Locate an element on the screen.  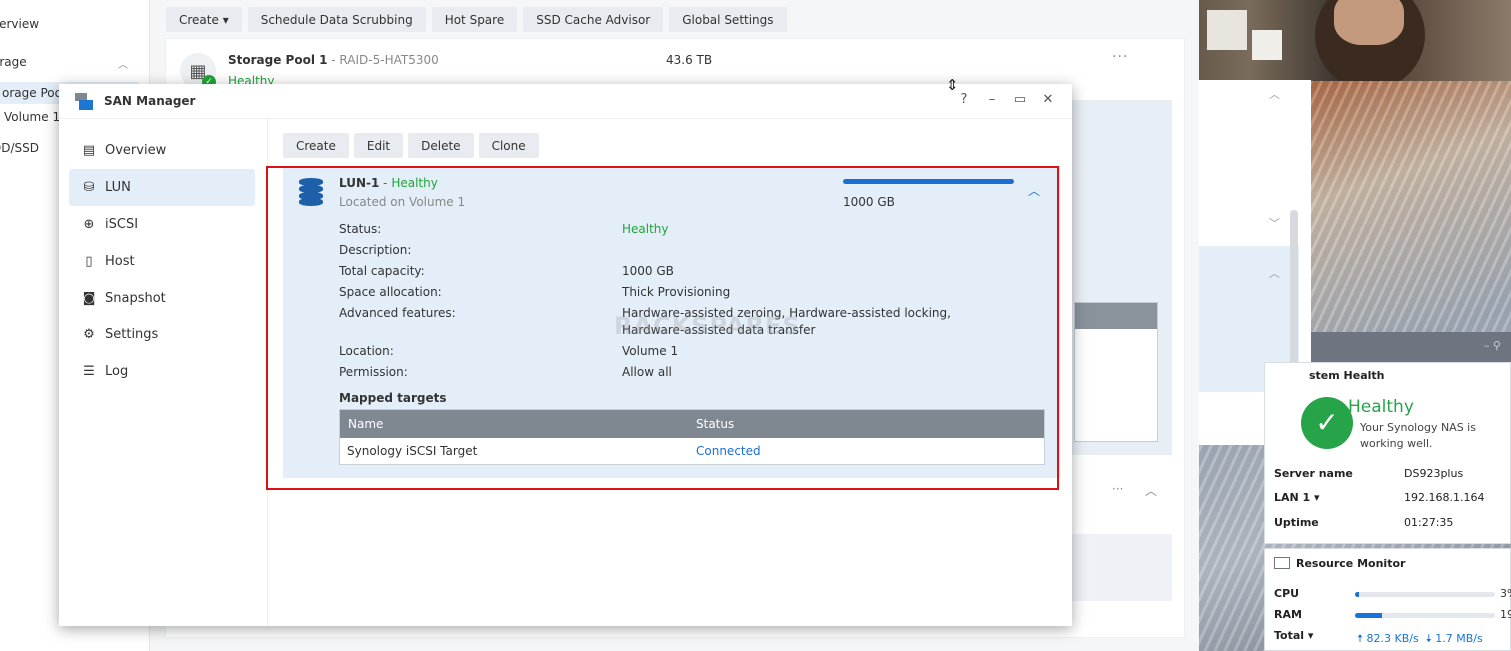
sidebar-item-volume: Volume 1 is located at coordinates (32, 117).